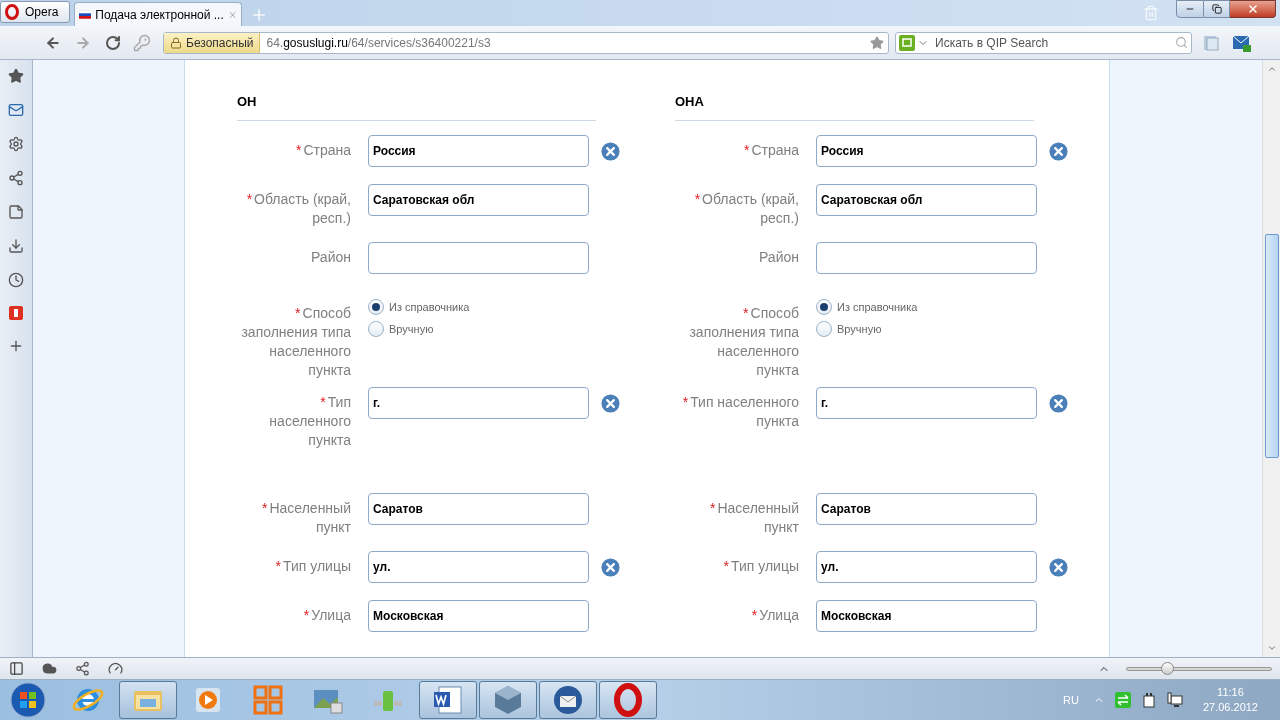 Image resolution: width=1280 pixels, height=720 pixels. What do you see at coordinates (35, 12) in the screenshot?
I see `menu-button: Opera` at bounding box center [35, 12].